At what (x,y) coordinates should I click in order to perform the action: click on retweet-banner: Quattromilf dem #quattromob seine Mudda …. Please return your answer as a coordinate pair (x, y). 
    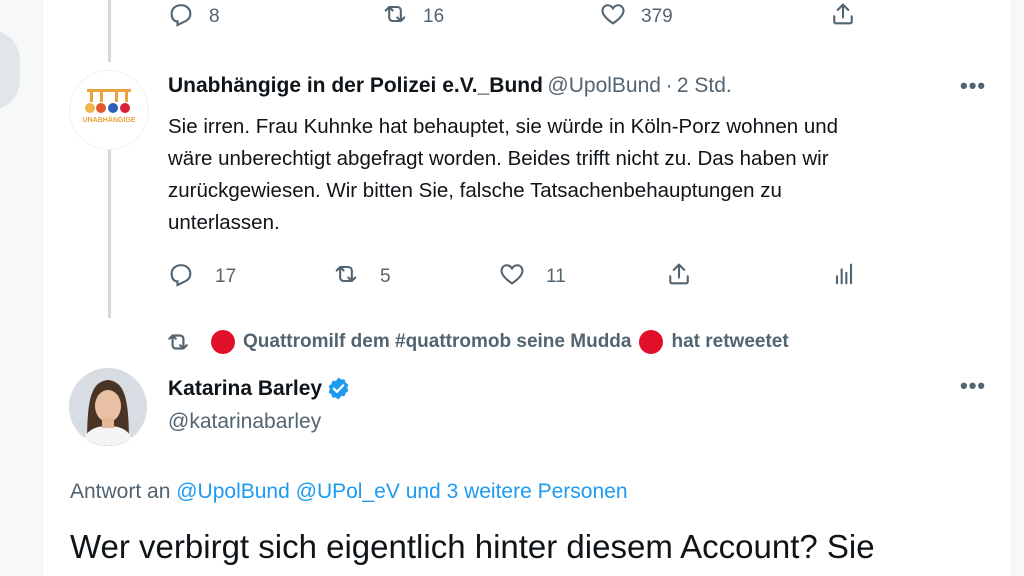
    Looking at the image, I should click on (477, 342).